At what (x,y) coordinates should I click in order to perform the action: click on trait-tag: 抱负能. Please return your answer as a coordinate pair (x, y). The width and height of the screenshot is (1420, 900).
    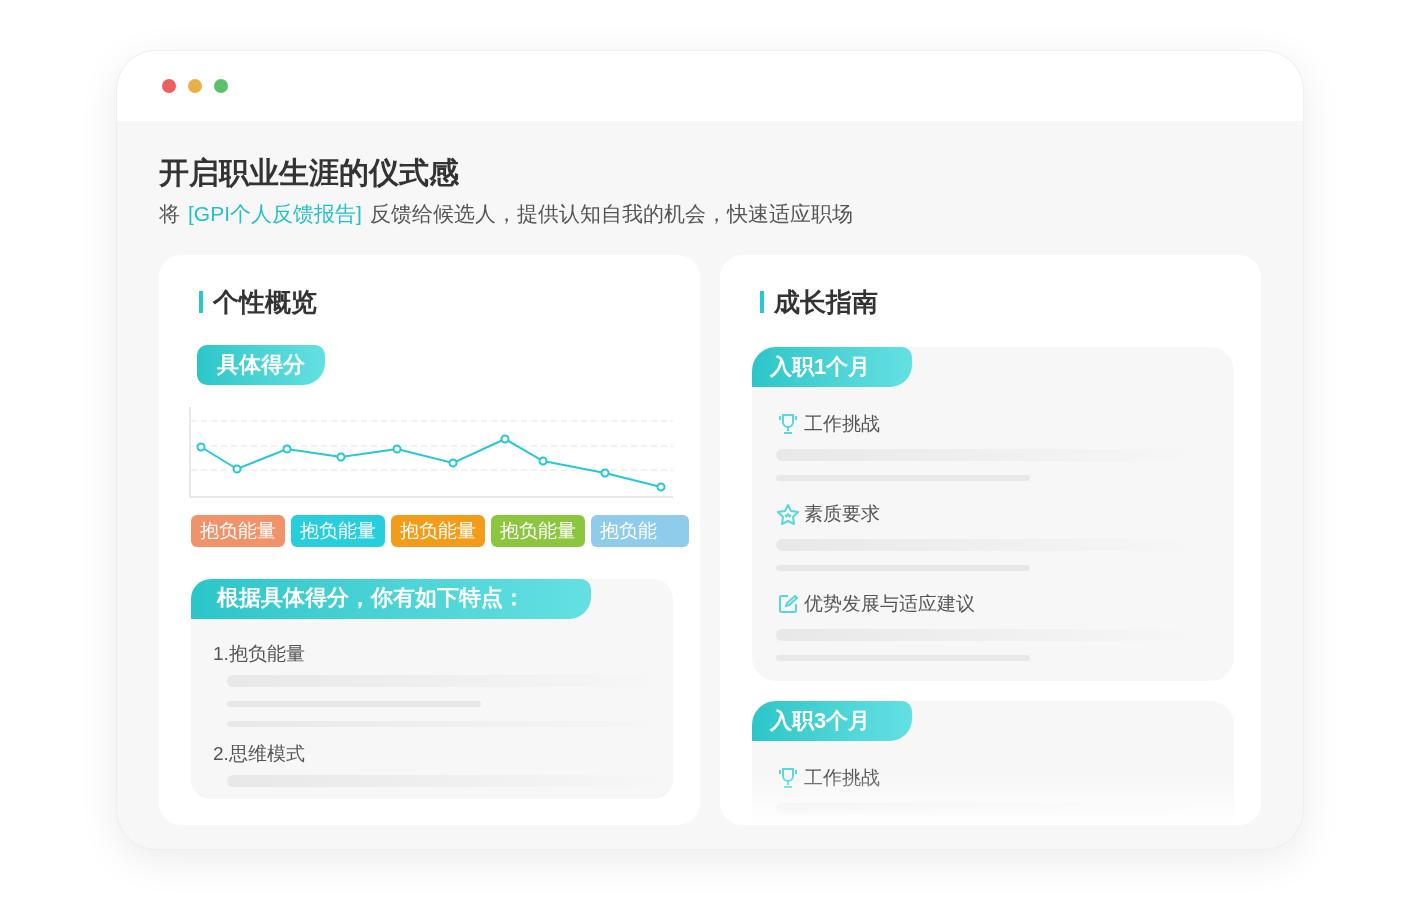
    Looking at the image, I should click on (640, 531).